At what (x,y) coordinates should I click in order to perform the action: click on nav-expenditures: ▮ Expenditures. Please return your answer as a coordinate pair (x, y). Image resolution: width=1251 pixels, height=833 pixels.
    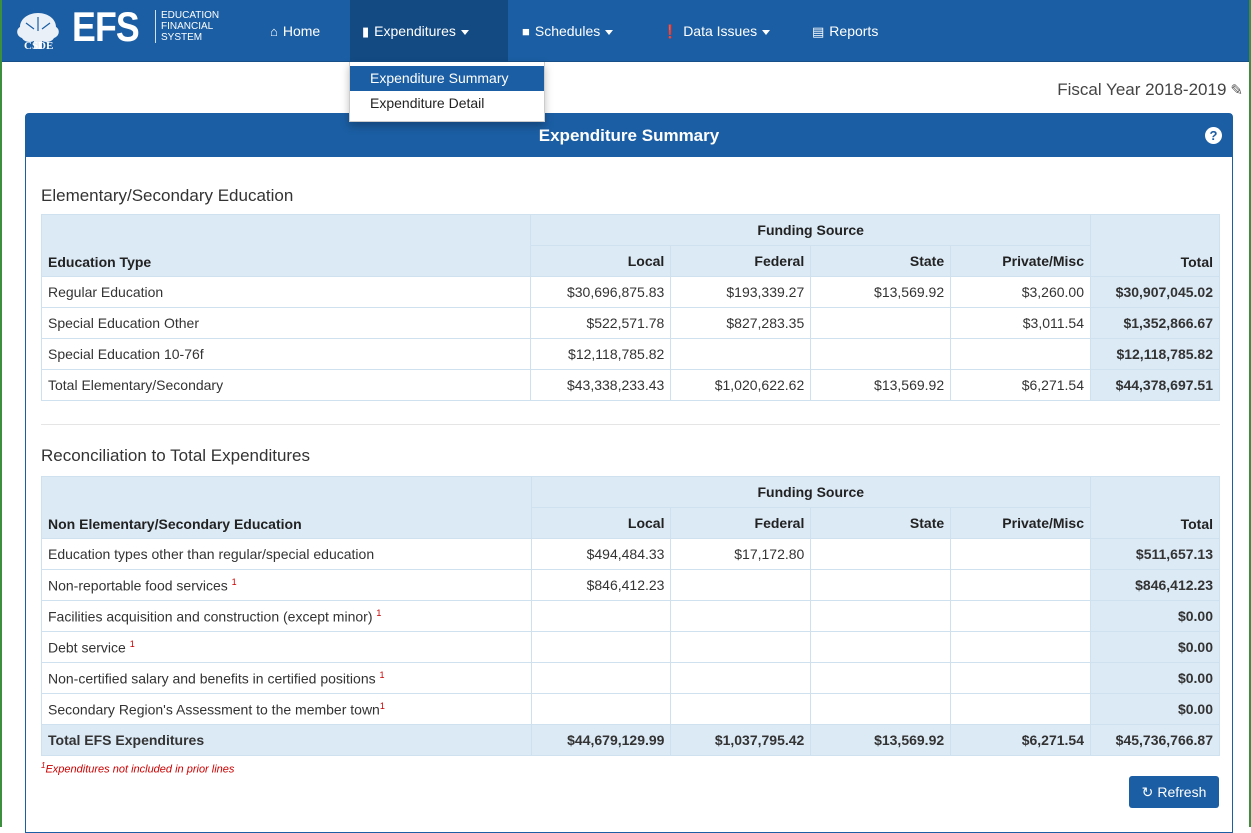
    Looking at the image, I should click on (429, 31).